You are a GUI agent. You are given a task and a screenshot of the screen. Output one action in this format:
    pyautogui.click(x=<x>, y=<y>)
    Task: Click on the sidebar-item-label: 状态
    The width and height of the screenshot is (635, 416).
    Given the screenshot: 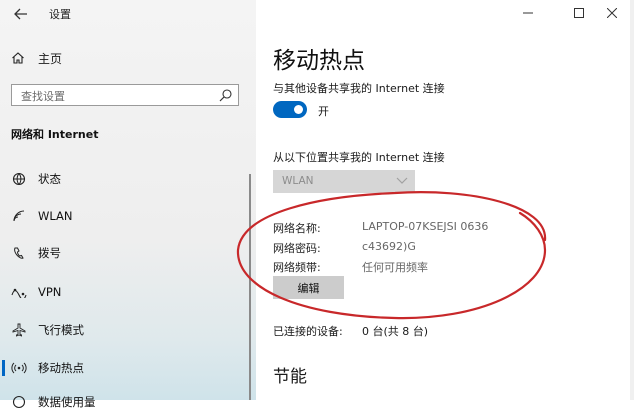 What is the action you would take?
    pyautogui.click(x=49, y=179)
    